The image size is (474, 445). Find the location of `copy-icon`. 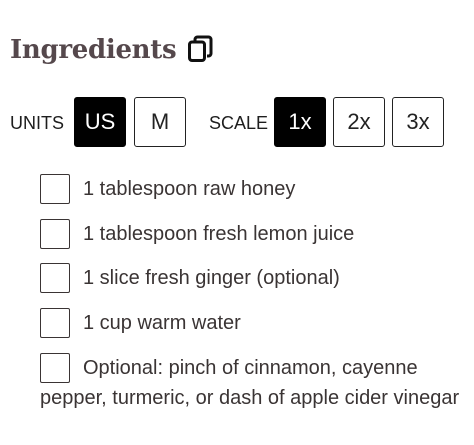

copy-icon is located at coordinates (200, 48).